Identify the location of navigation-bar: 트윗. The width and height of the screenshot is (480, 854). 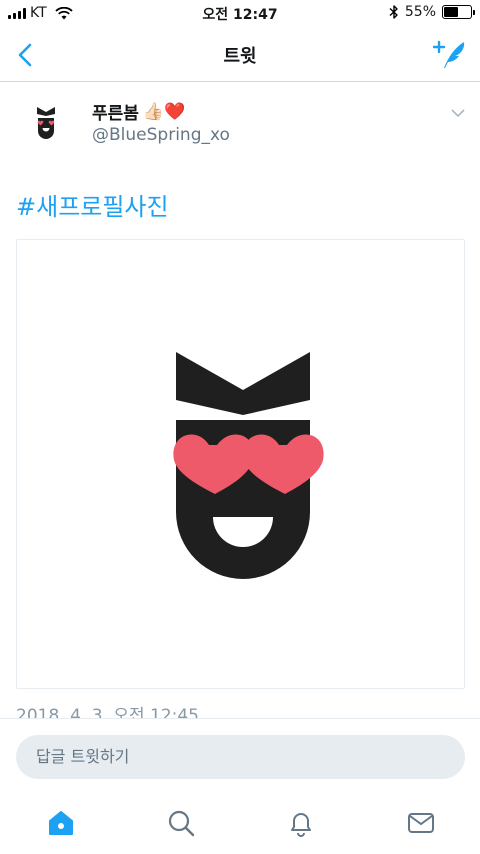
(240, 55).